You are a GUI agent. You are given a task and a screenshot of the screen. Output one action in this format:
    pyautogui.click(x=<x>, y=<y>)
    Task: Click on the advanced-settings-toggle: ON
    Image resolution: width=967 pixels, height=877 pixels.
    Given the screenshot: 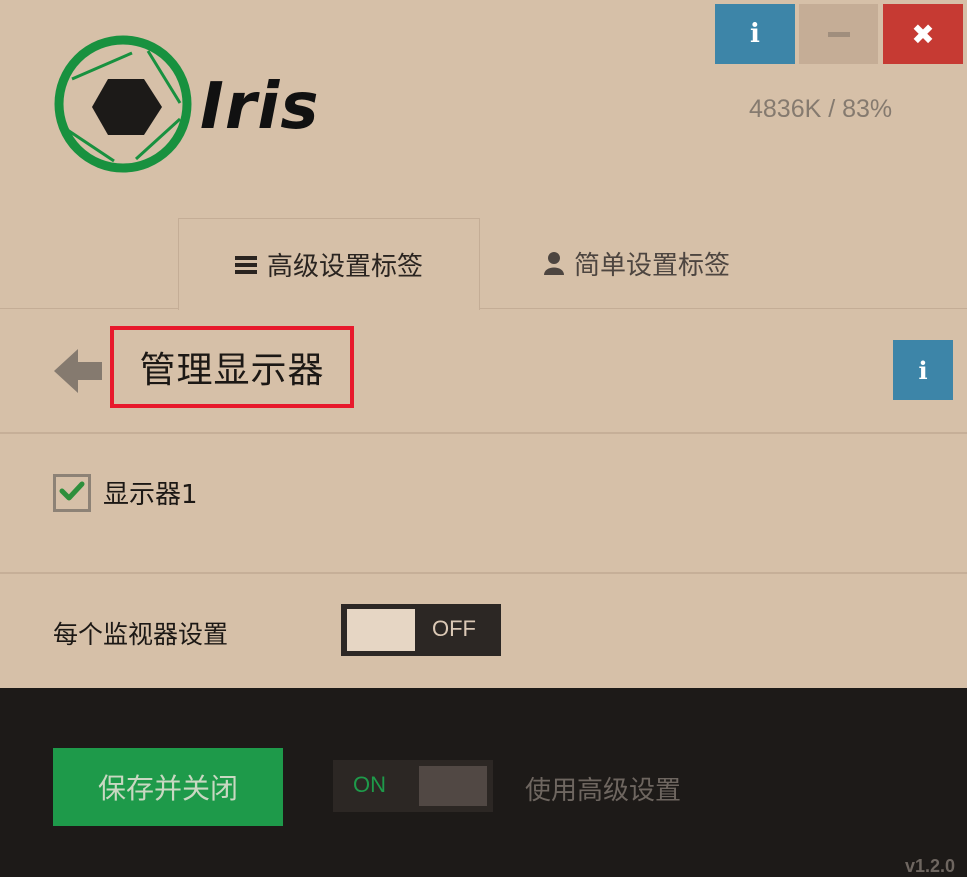 What is the action you would take?
    pyautogui.click(x=413, y=786)
    